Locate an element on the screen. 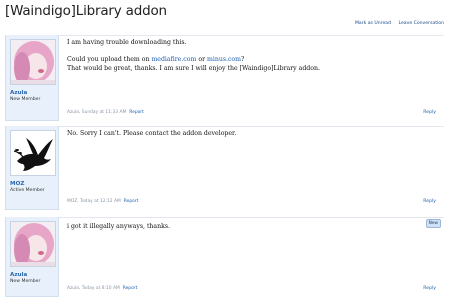 The width and height of the screenshot is (449, 300). thread-actions: Mark as Unread Leave Conversation is located at coordinates (396, 23).